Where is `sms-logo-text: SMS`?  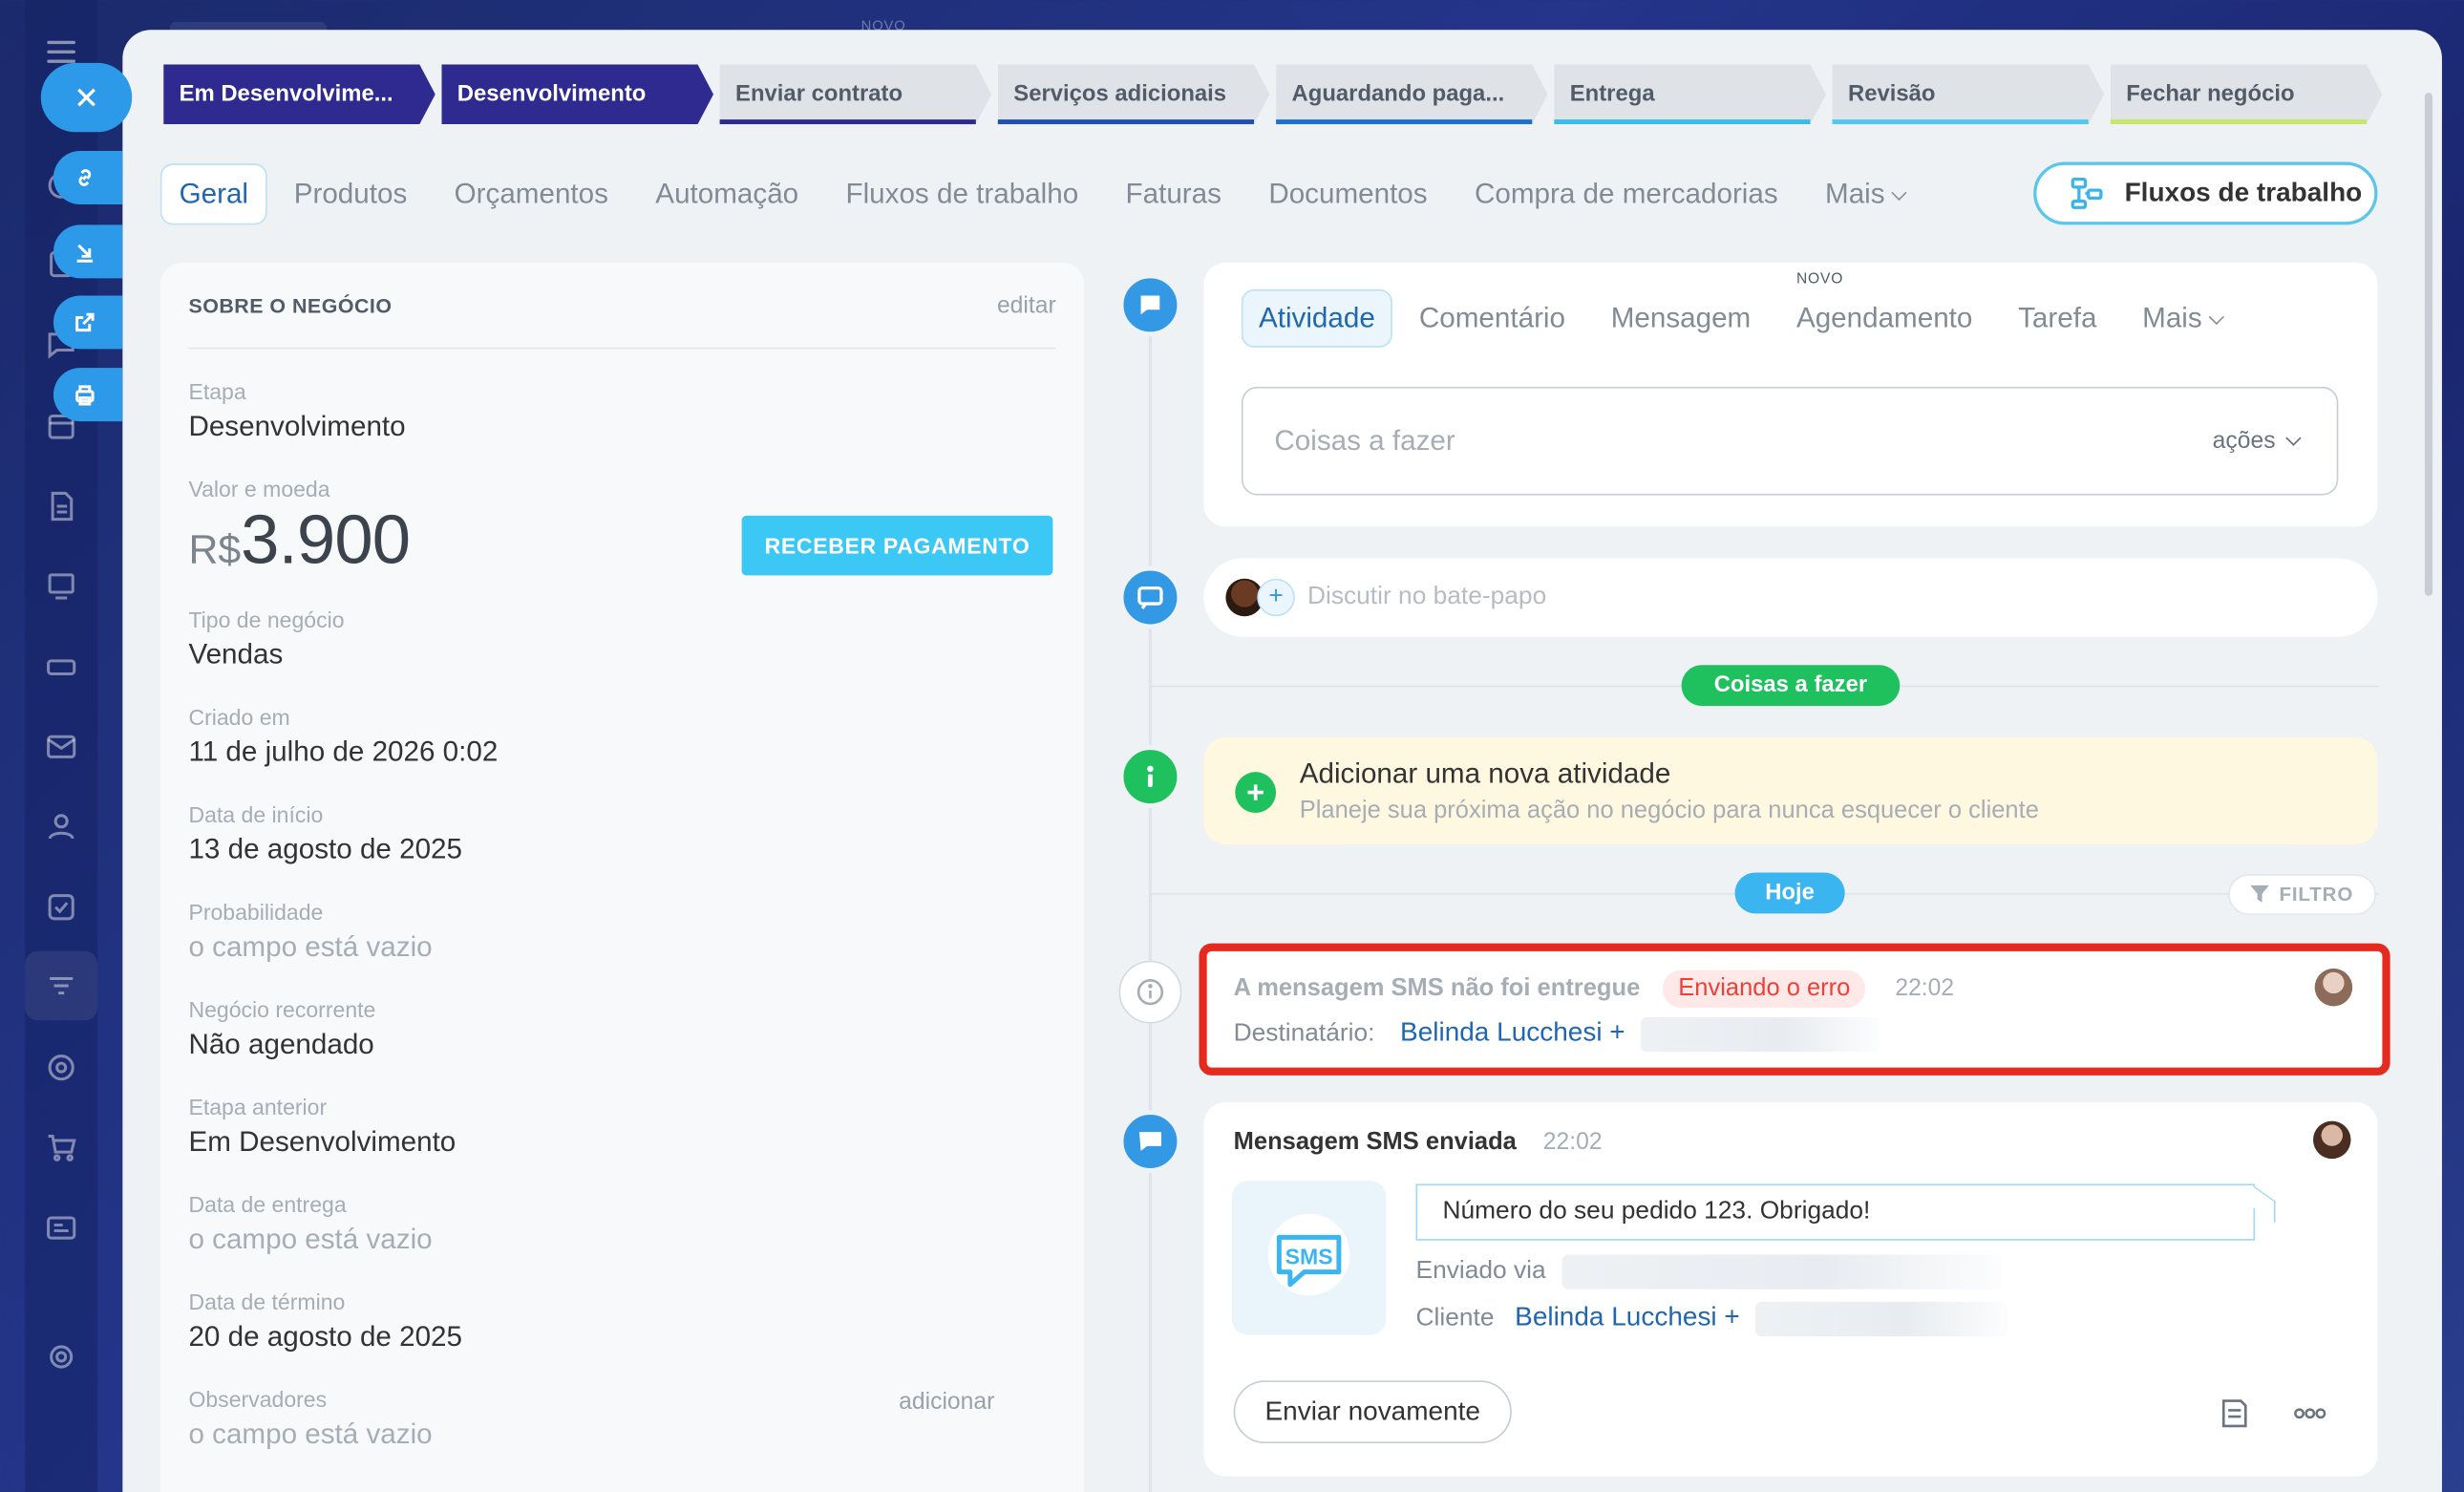
sms-logo-text: SMS is located at coordinates (1309, 1256).